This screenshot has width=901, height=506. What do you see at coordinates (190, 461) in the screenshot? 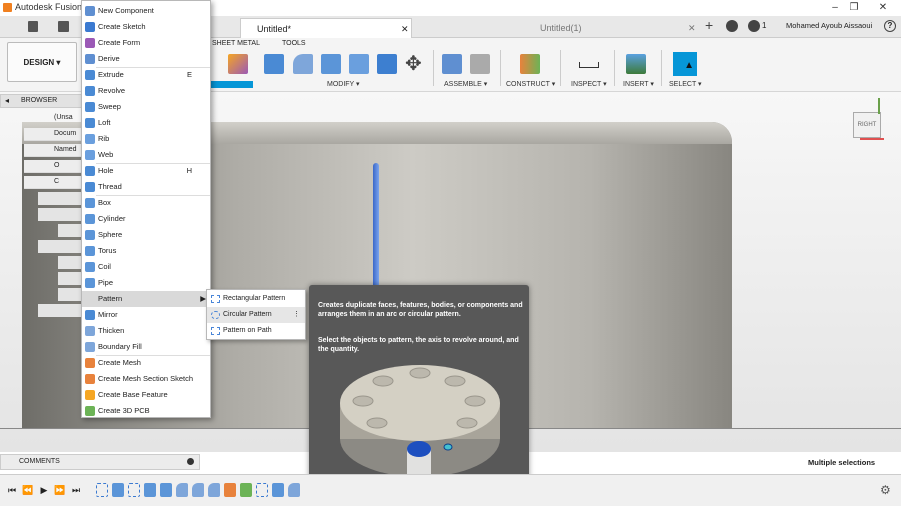
I see `add-comment-icon` at bounding box center [190, 461].